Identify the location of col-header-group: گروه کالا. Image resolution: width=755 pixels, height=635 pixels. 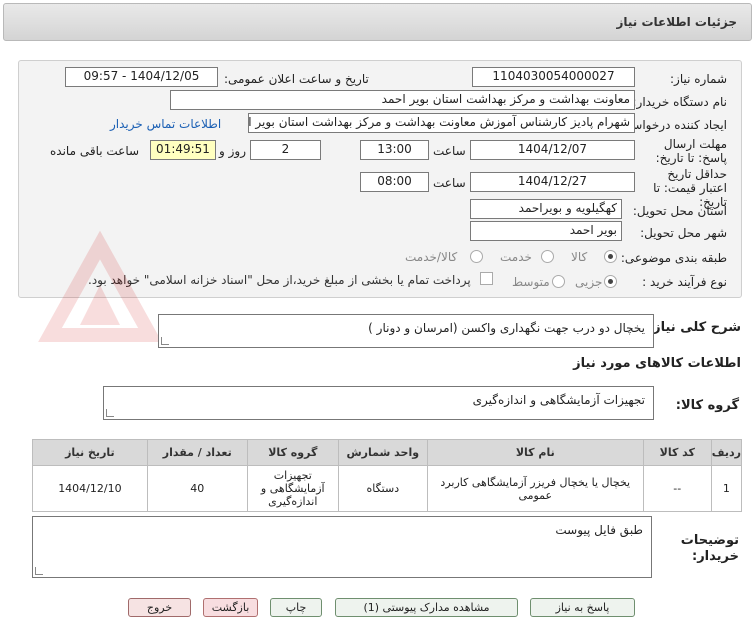
(292, 452).